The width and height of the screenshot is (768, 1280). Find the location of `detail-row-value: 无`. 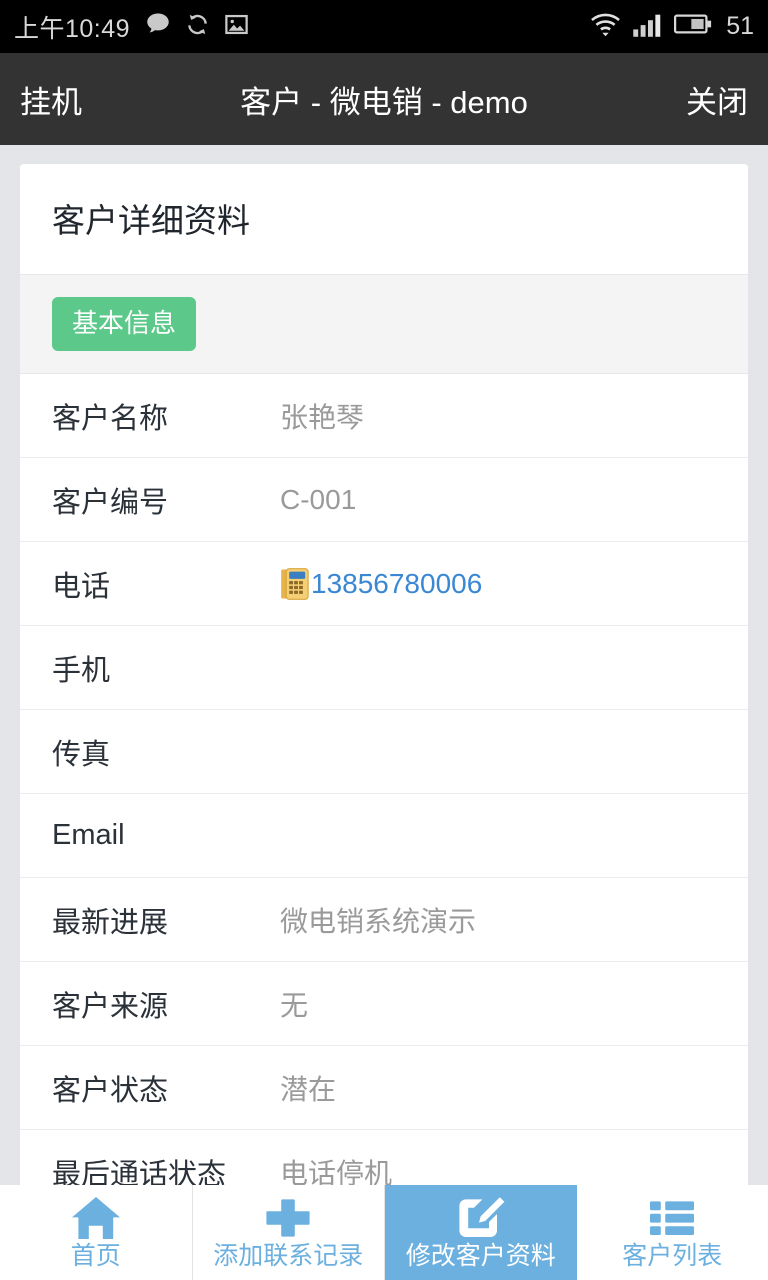

detail-row-value: 无 is located at coordinates (294, 1005).